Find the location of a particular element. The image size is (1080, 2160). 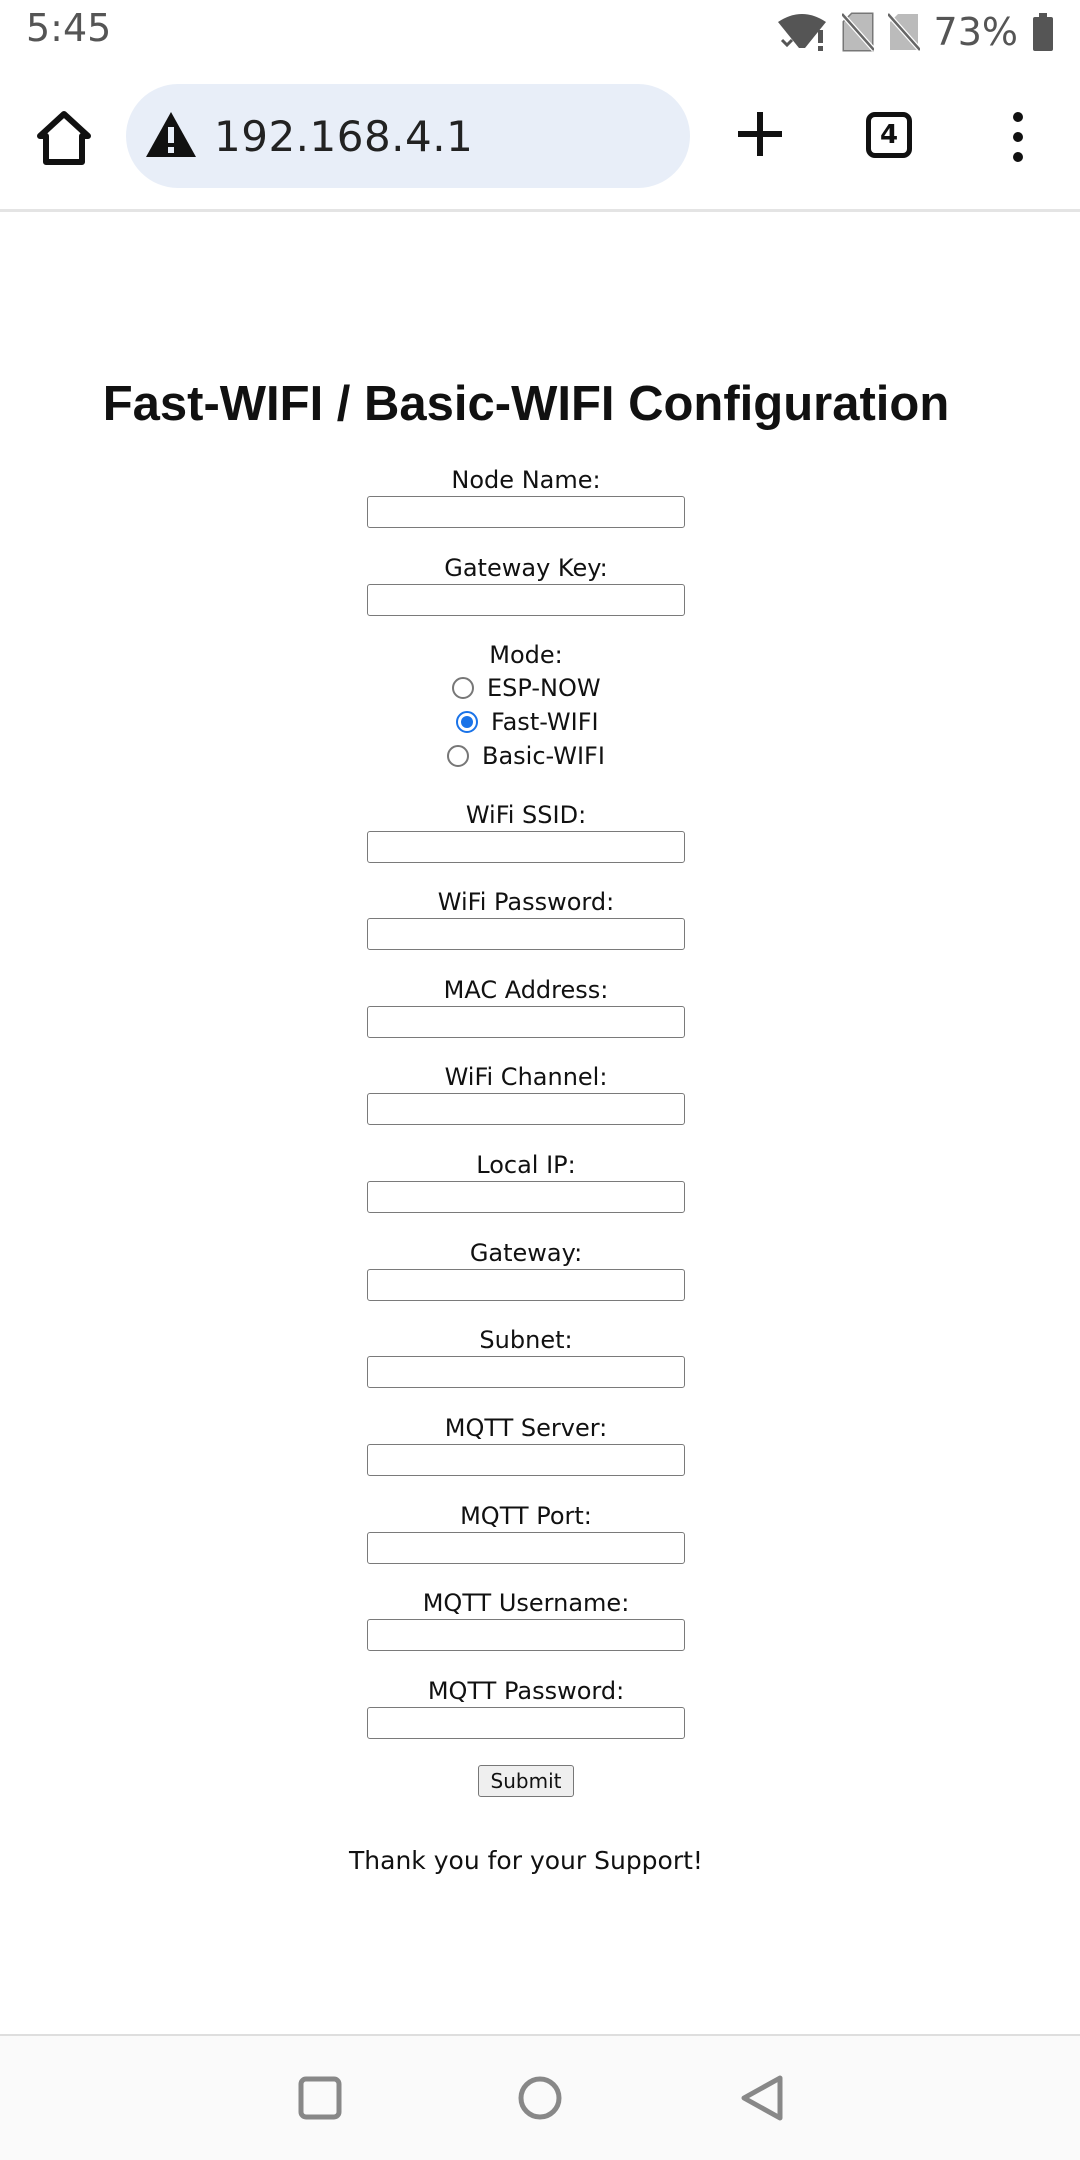

tab-switcher-icon: 4 is located at coordinates (889, 135).